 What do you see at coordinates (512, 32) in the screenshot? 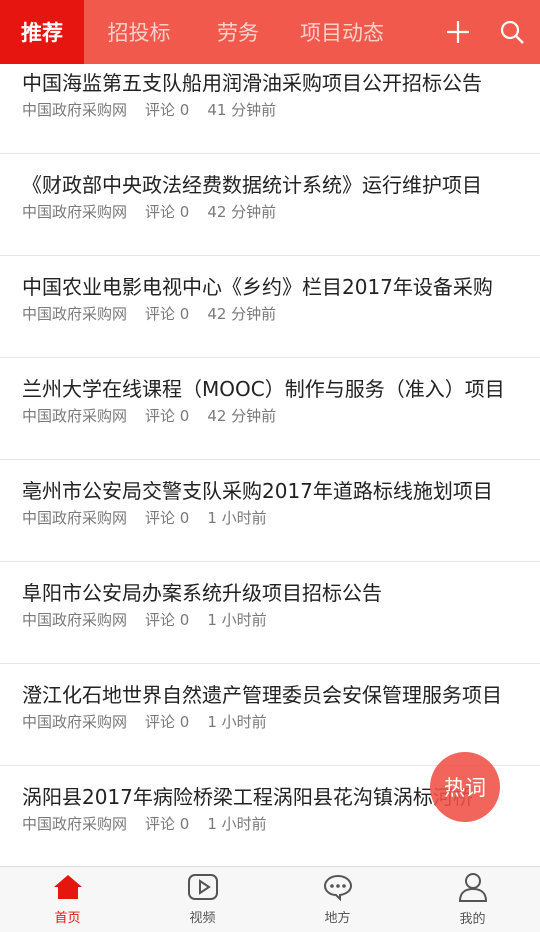
I see `search-icon` at bounding box center [512, 32].